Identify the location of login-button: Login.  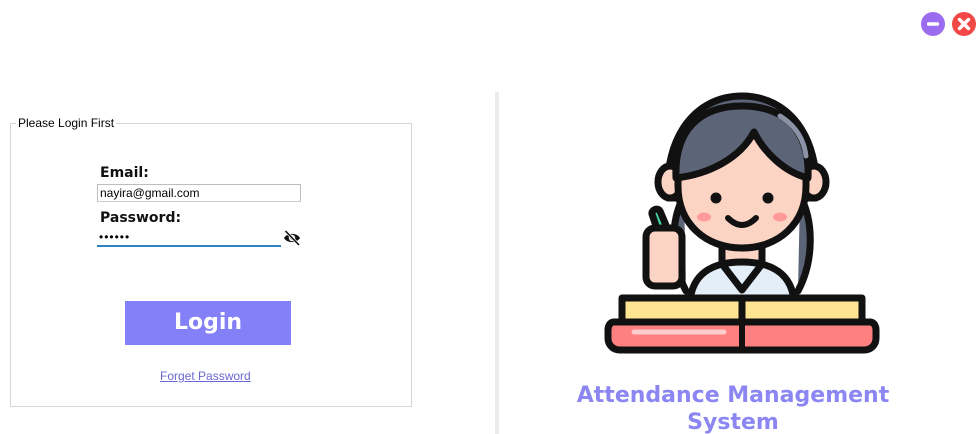
(208, 323).